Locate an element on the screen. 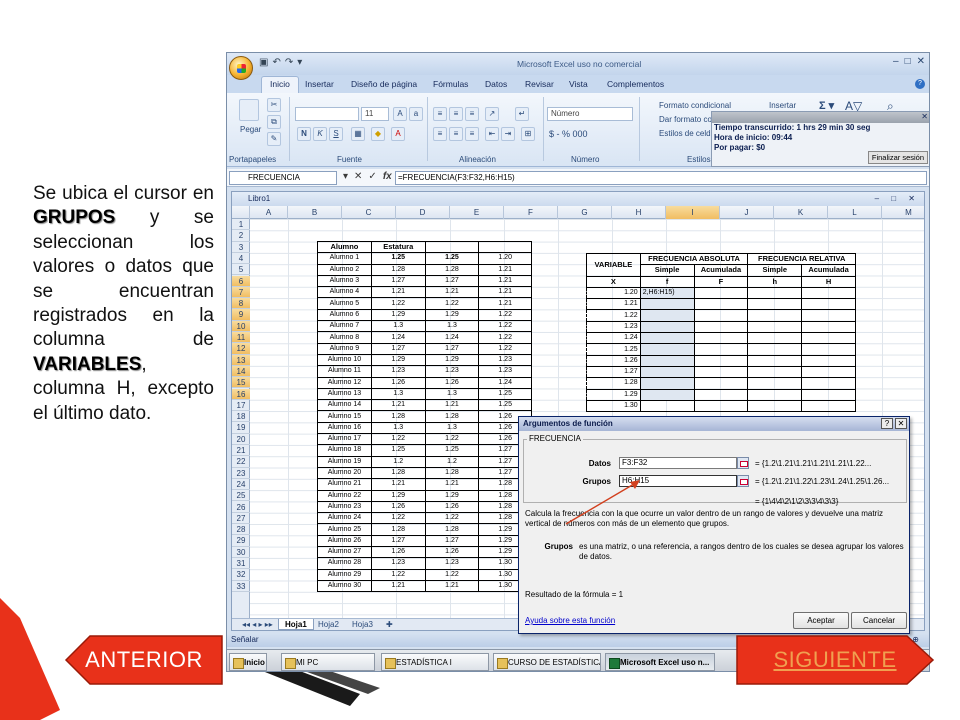 This screenshot has width=960, height=720. row-header: 14 is located at coordinates (241, 371).